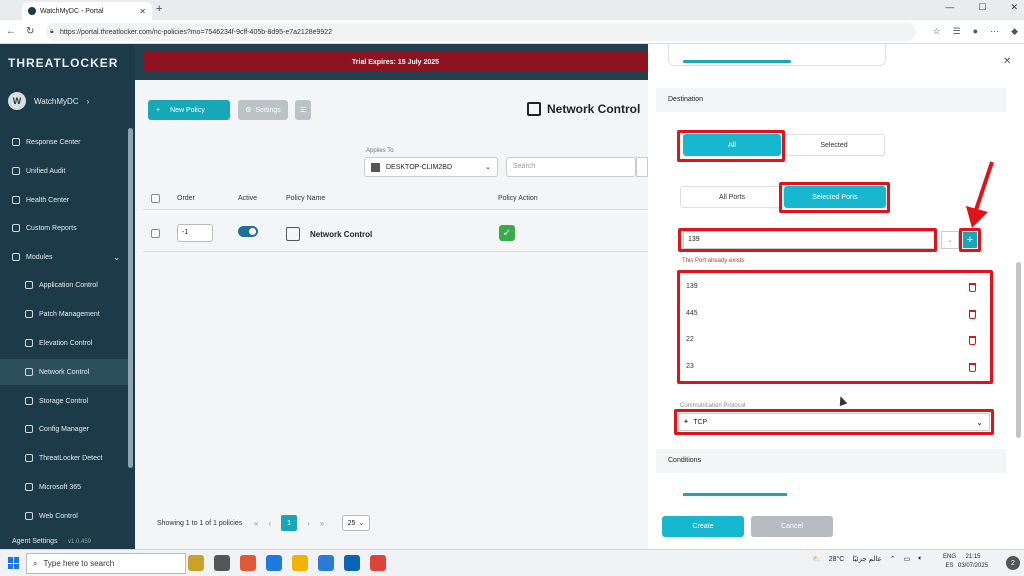 This screenshot has width=1024, height=576. I want to click on applies-to-label: Applies To, so click(380, 151).